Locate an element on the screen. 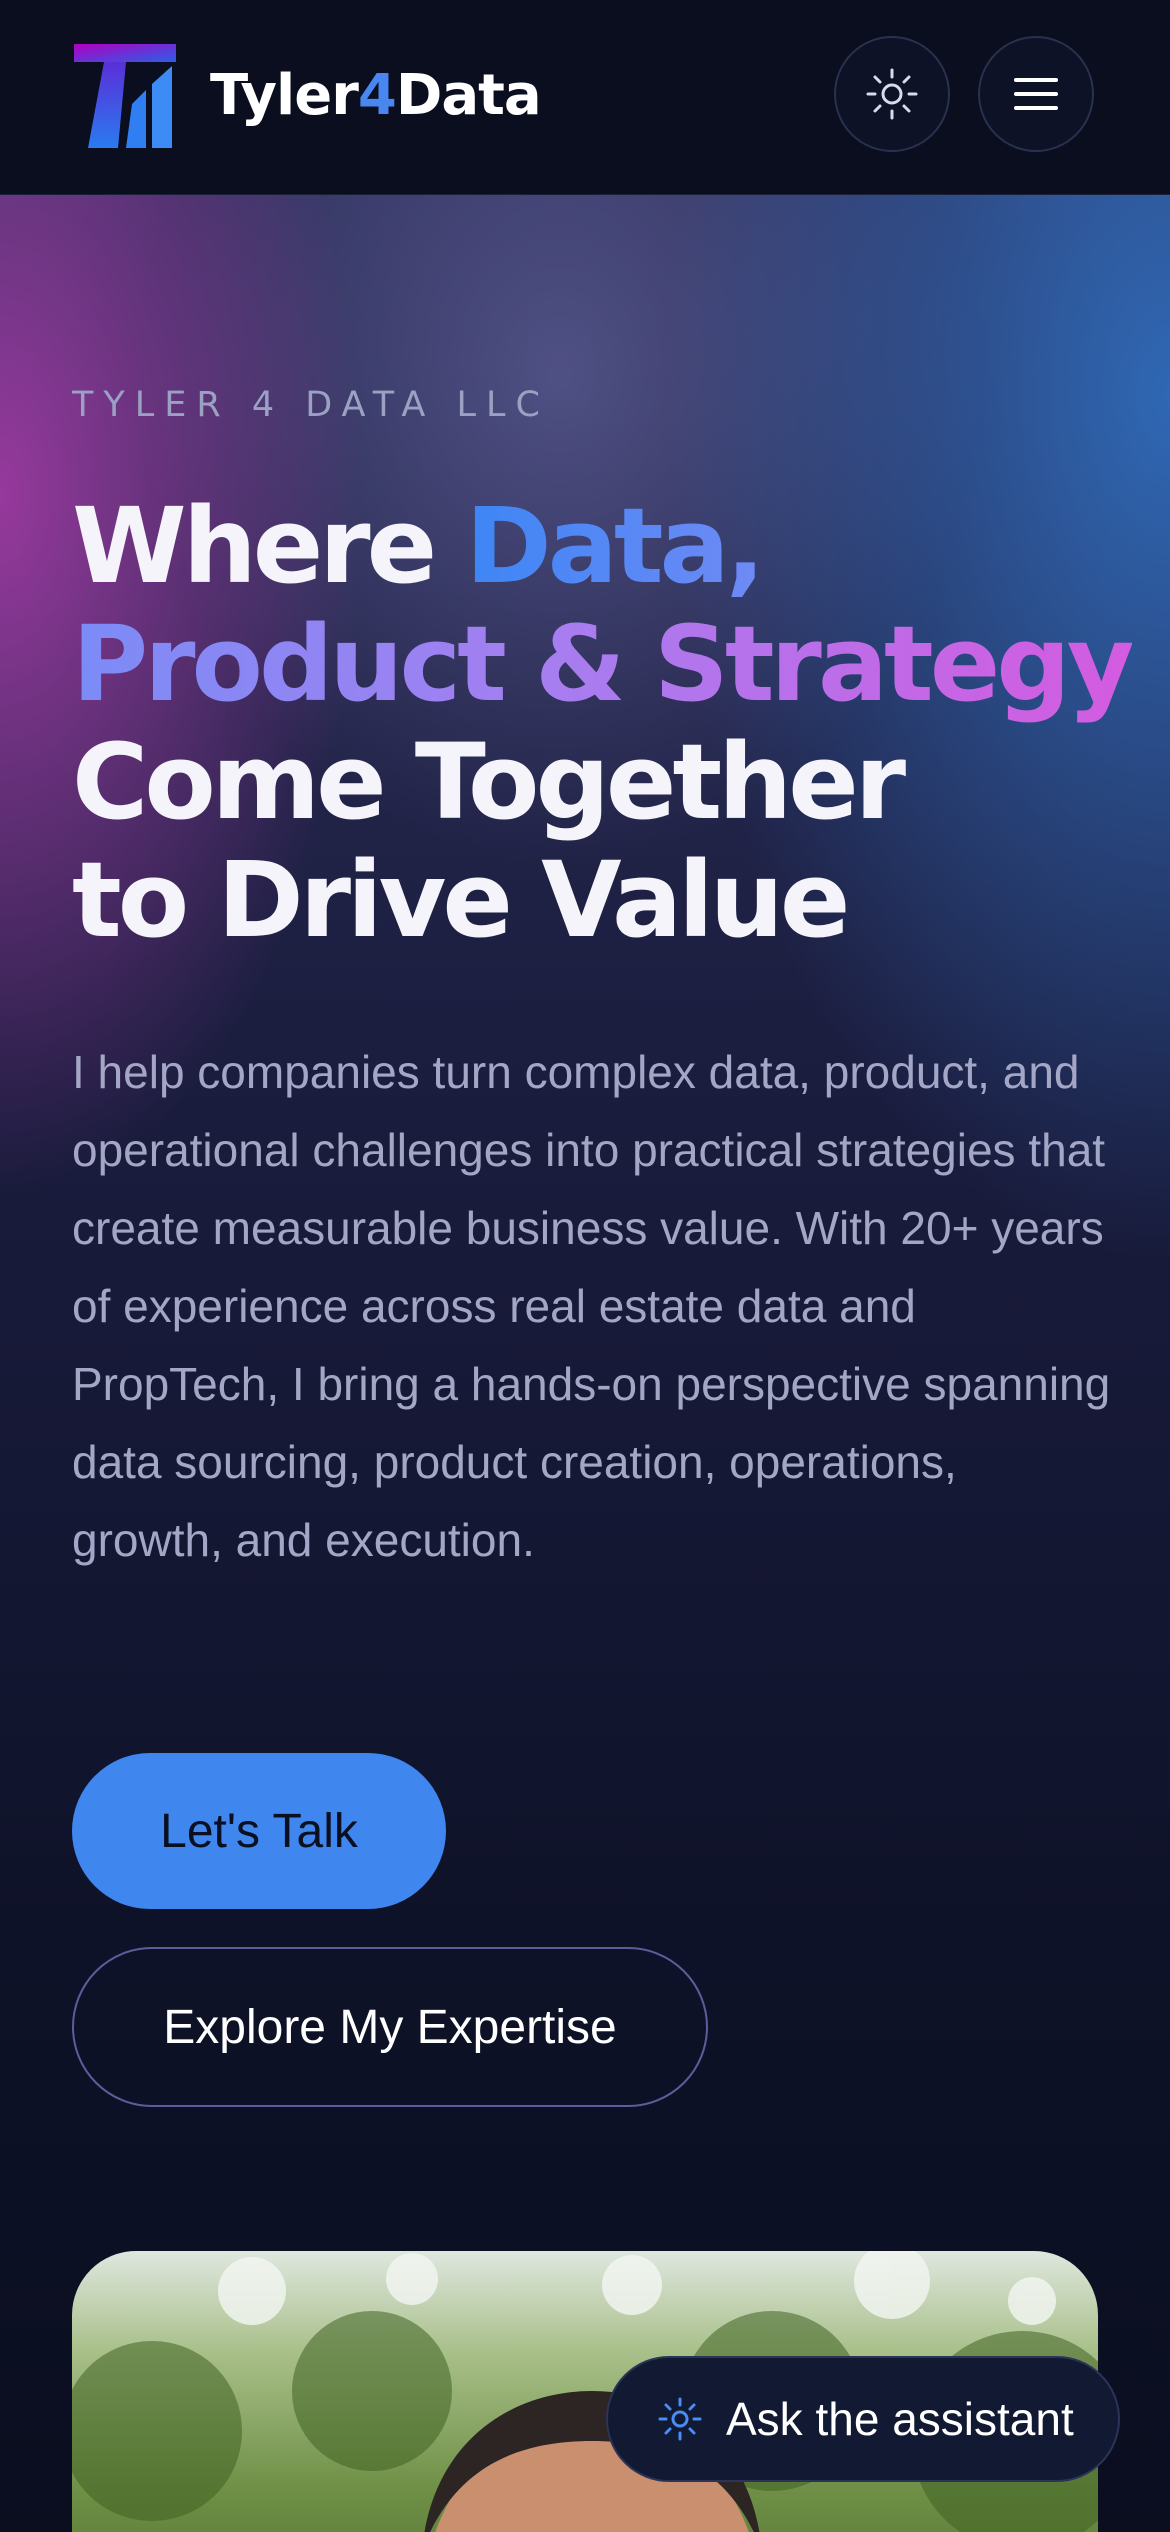 The image size is (1170, 2532). explore-expertise-button: Explore My Expertise is located at coordinates (390, 2027).